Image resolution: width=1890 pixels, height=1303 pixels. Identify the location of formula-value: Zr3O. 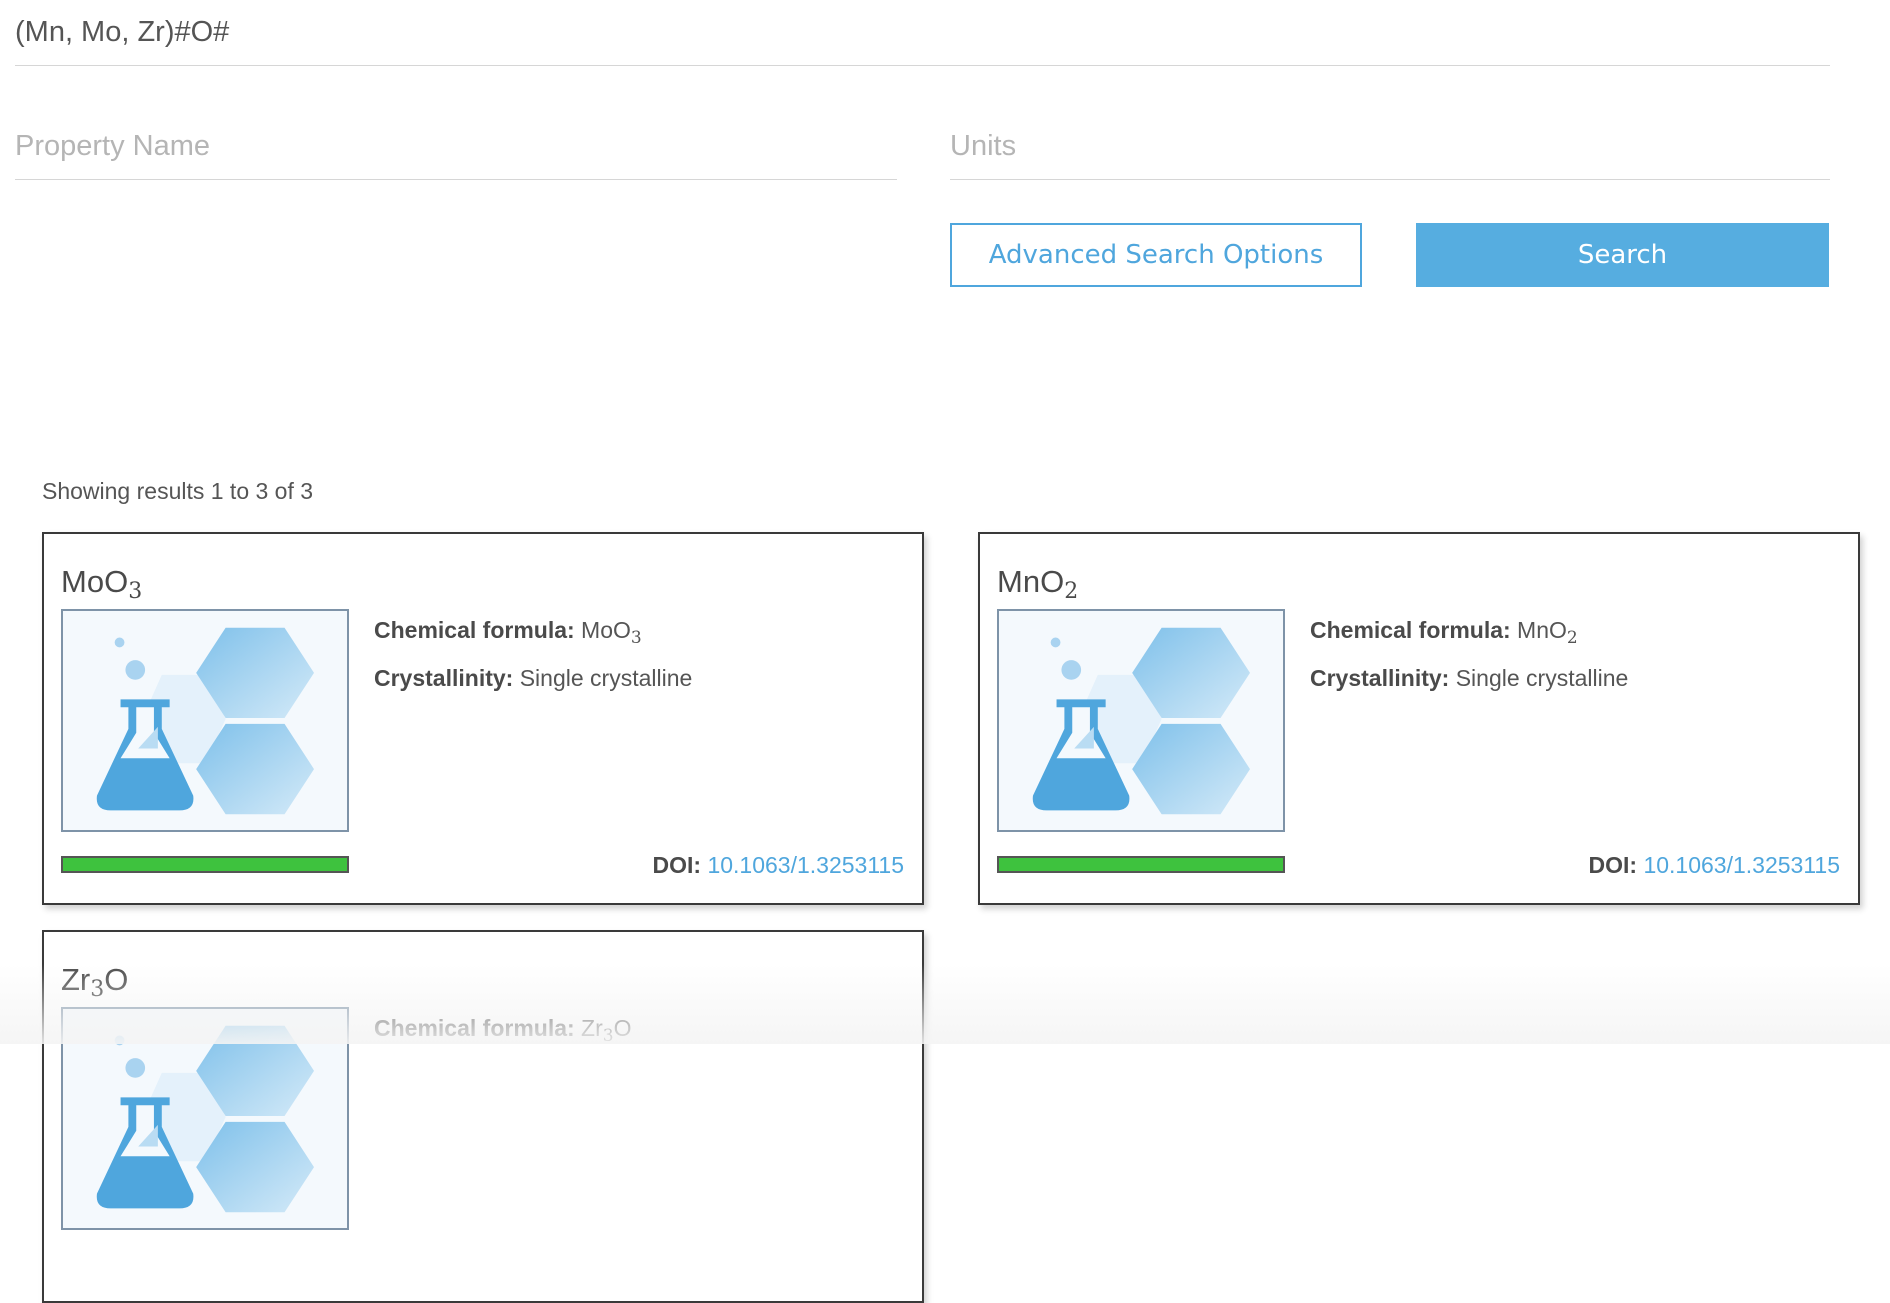
(606, 1030).